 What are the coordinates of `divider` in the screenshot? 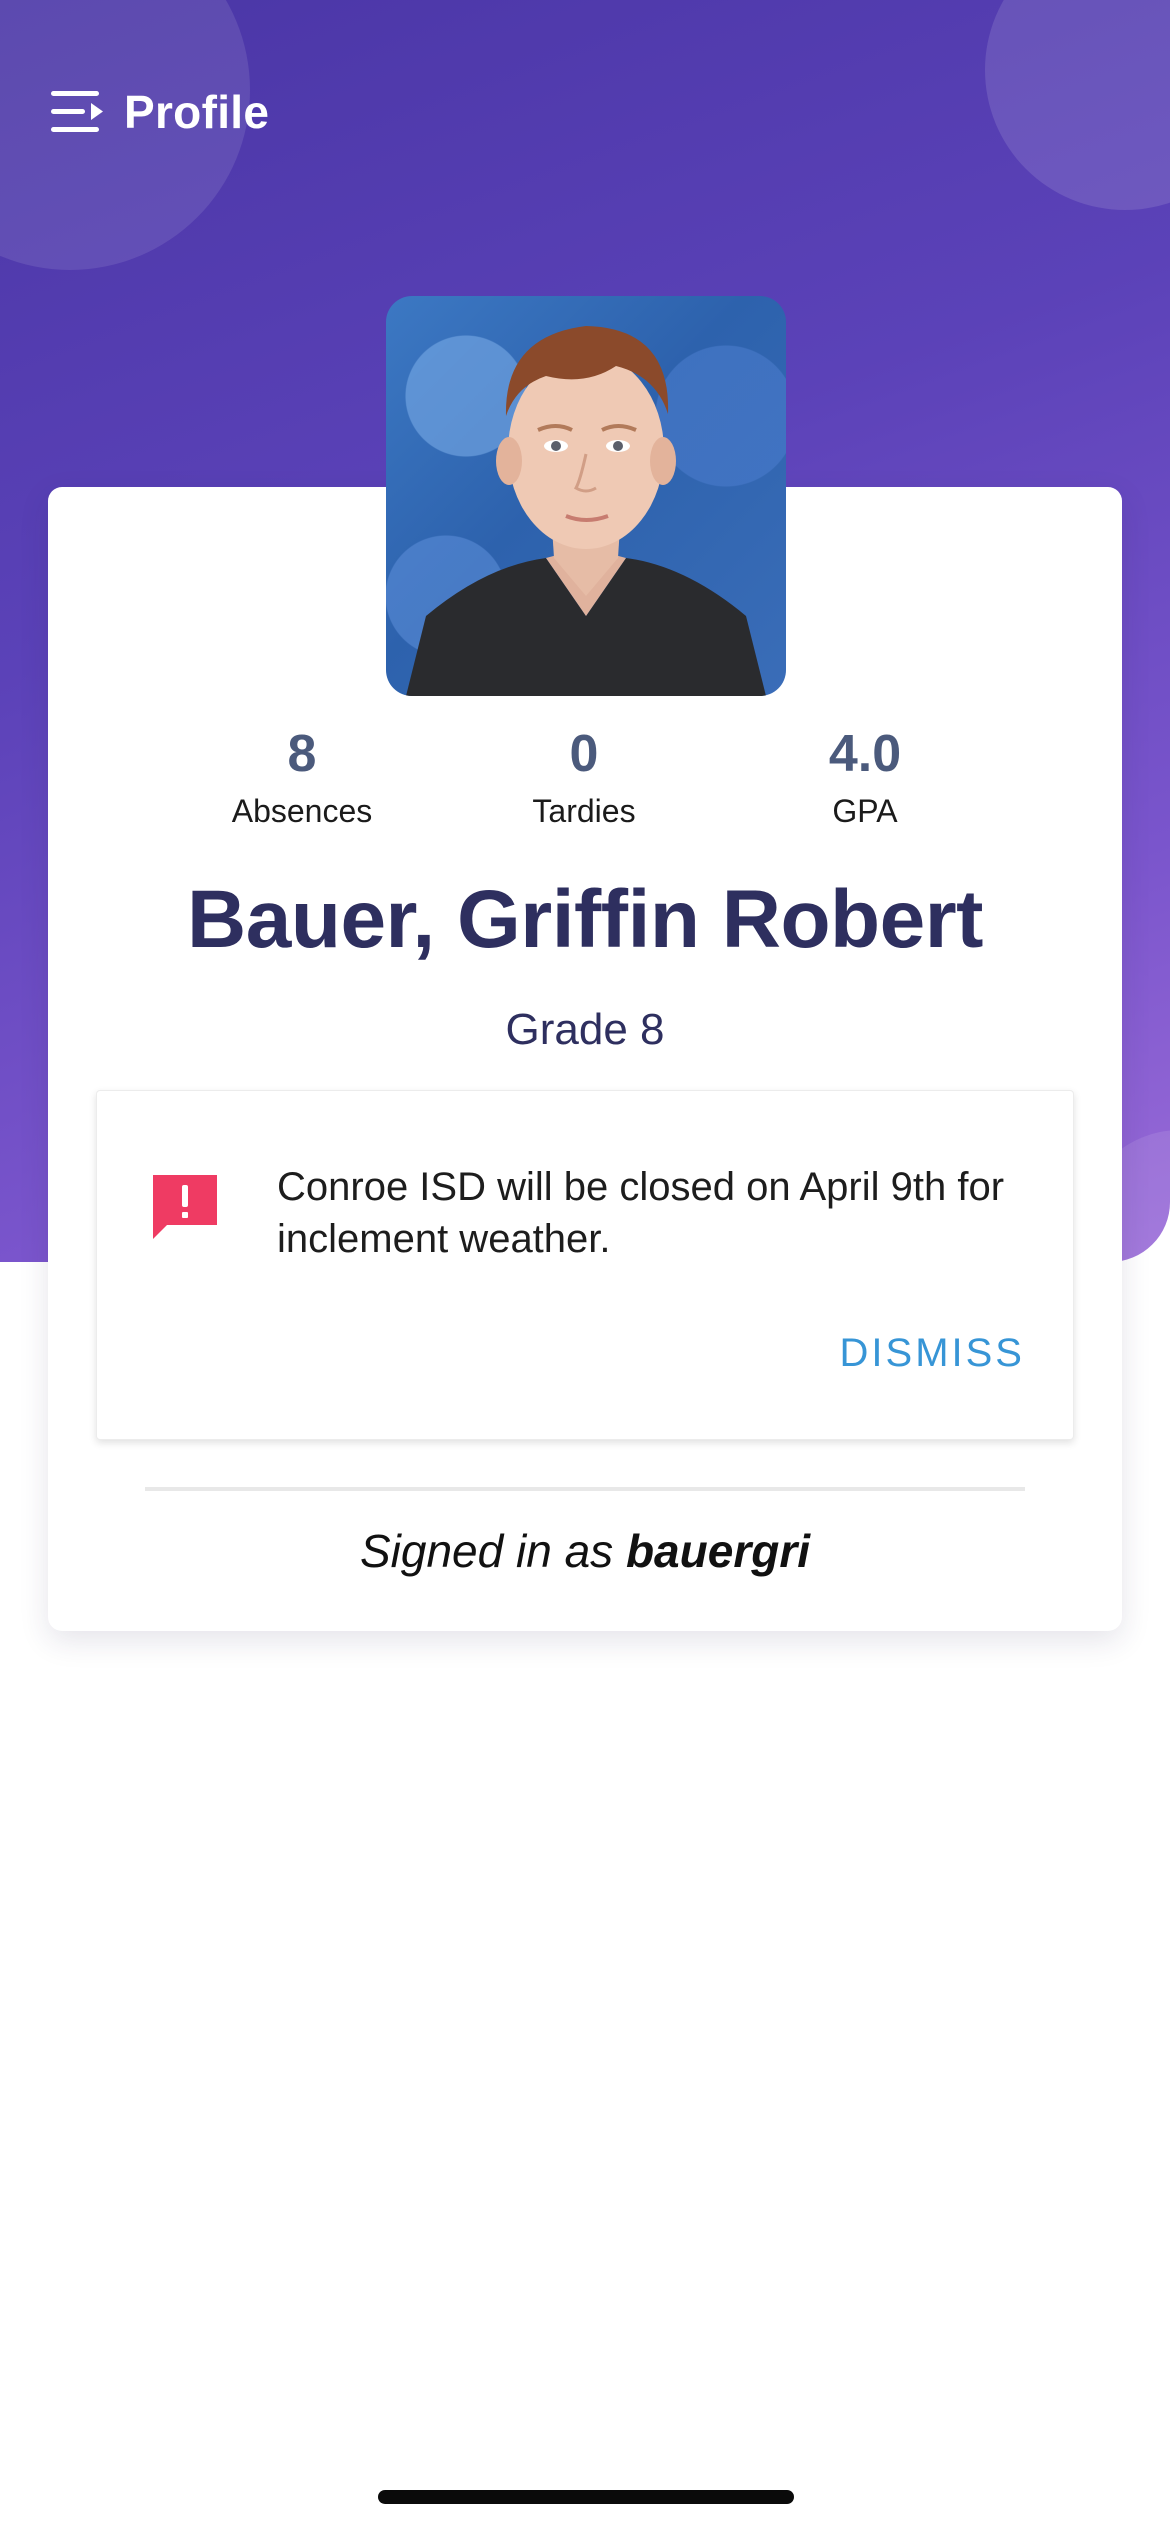 It's located at (585, 1489).